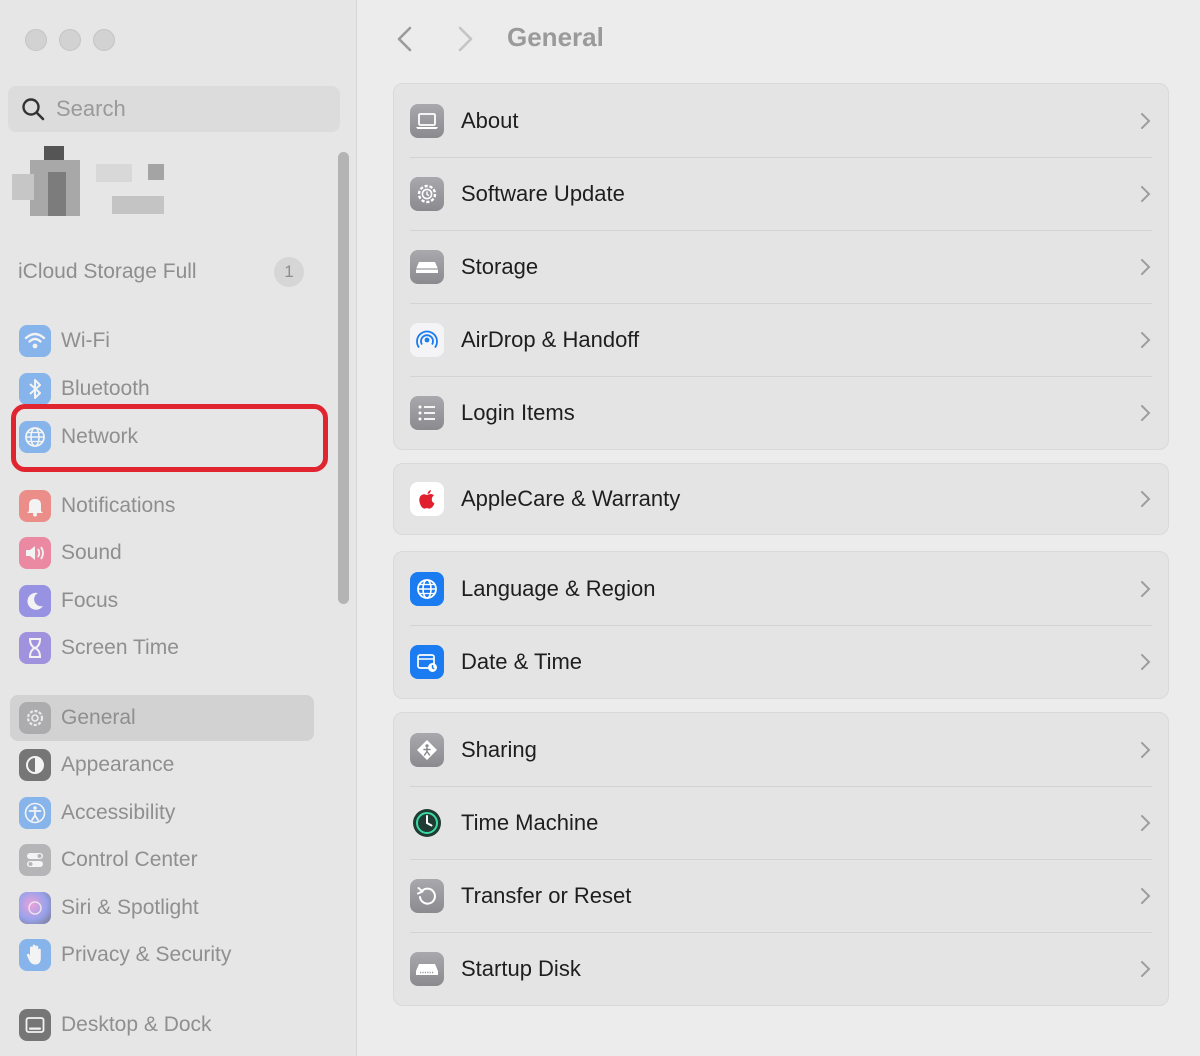 Image resolution: width=1200 pixels, height=1056 pixels. What do you see at coordinates (546, 895) in the screenshot?
I see `row-label: Transfer or Reset` at bounding box center [546, 895].